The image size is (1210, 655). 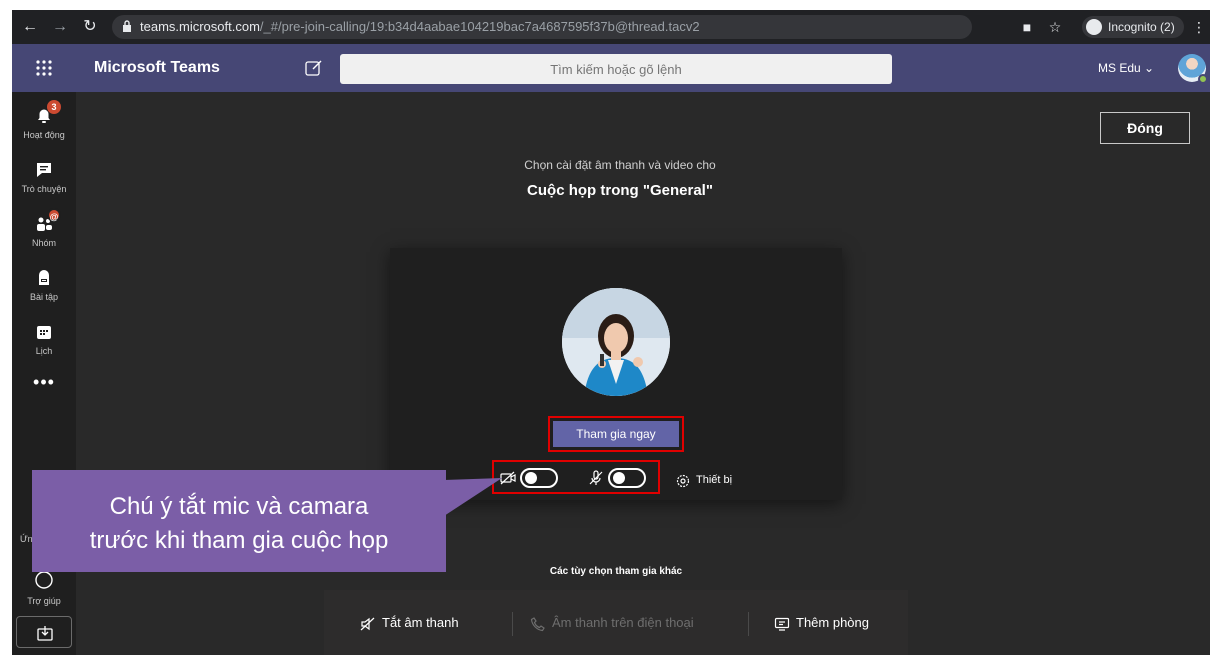 I want to click on gear-icon, so click(x=683, y=481).